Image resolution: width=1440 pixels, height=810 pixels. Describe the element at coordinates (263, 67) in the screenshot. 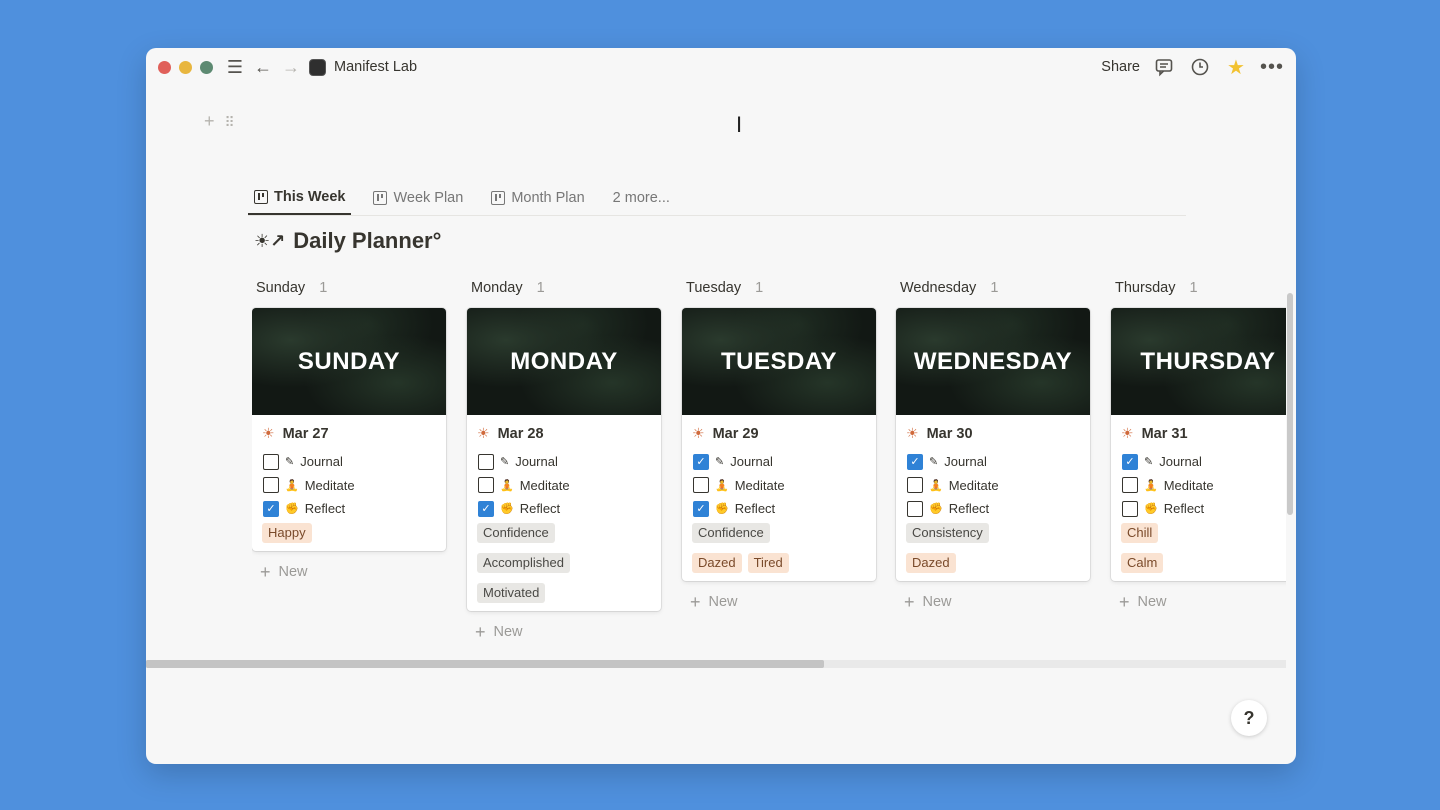

I see `back-arrow-icon: ←` at that location.